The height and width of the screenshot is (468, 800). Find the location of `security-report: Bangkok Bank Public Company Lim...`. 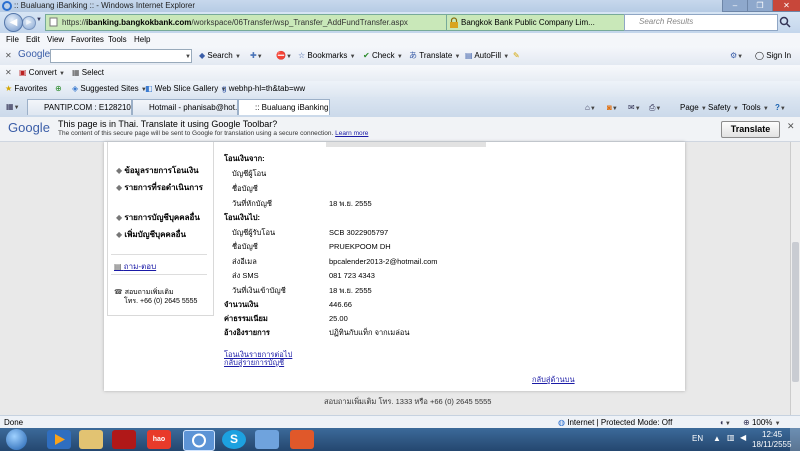

security-report: Bangkok Bank Public Company Lim... is located at coordinates (541, 22).